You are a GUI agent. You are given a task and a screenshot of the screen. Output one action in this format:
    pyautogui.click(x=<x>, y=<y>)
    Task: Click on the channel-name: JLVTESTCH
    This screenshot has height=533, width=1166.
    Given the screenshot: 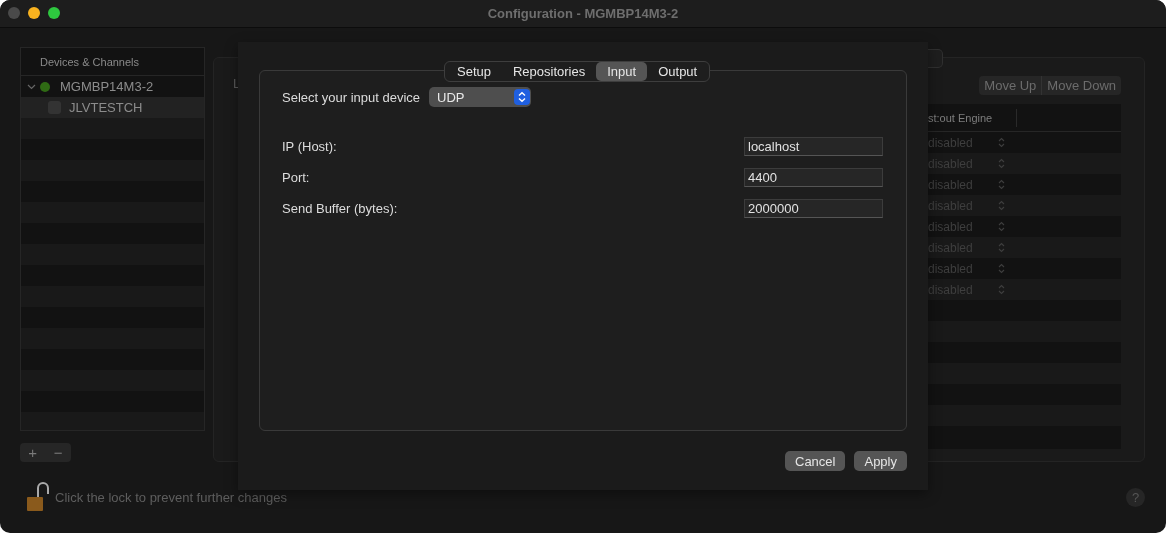 What is the action you would take?
    pyautogui.click(x=106, y=107)
    